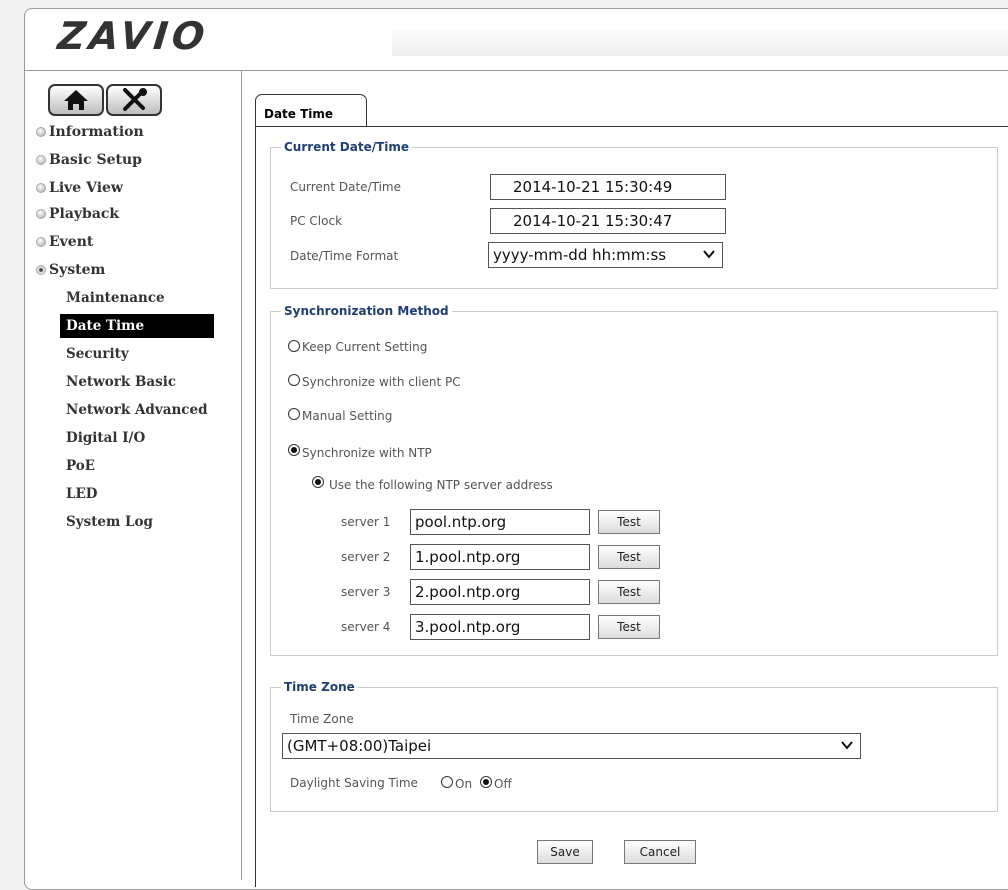 The height and width of the screenshot is (890, 1008). What do you see at coordinates (294, 450) in the screenshot?
I see `sync-ntp-radio` at bounding box center [294, 450].